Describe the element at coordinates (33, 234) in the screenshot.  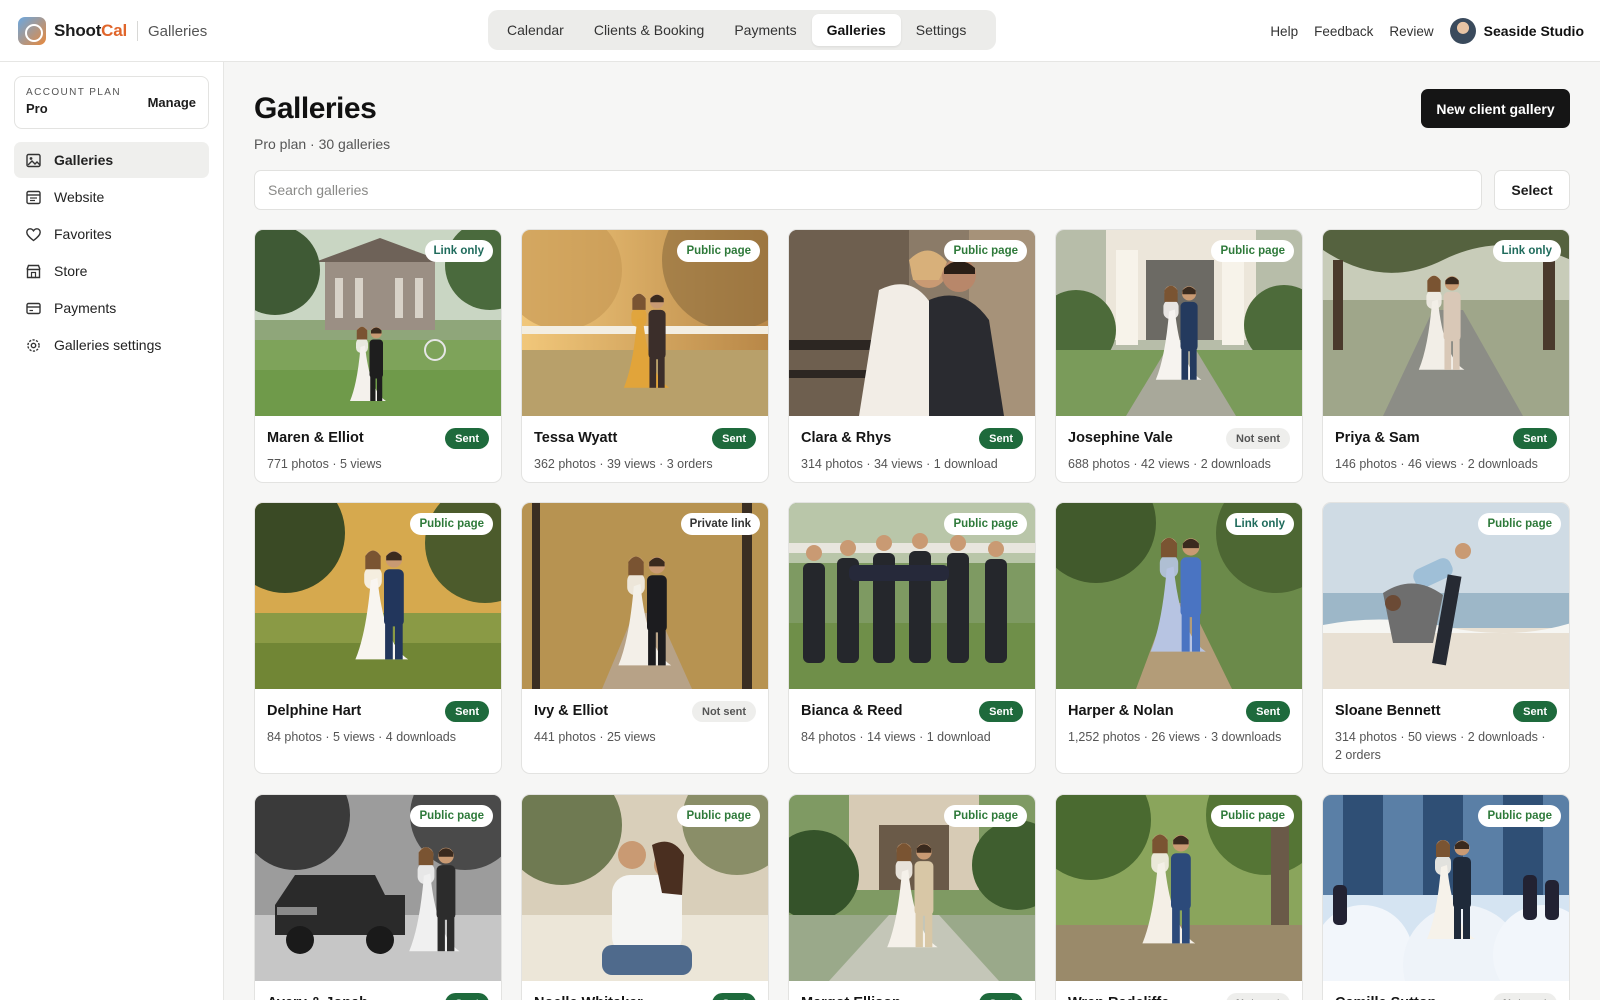
I see `heart-icon` at that location.